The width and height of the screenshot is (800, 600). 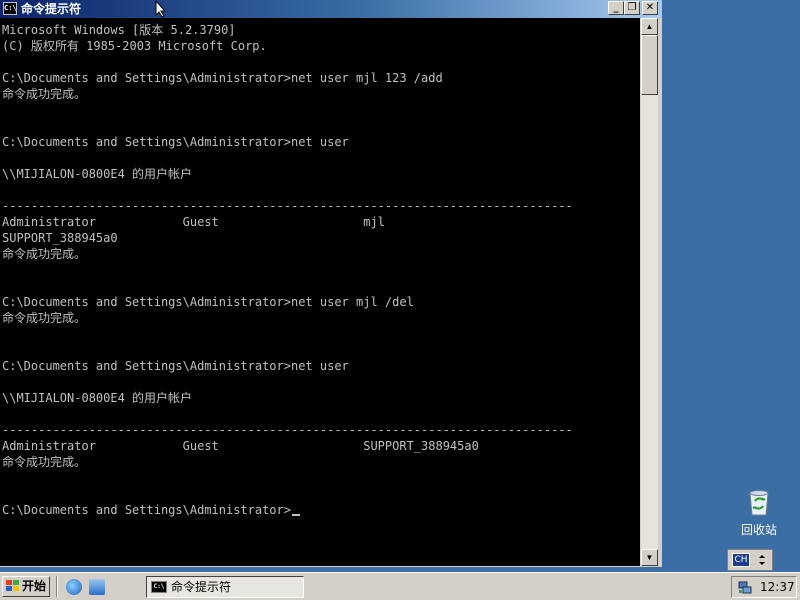 I want to click on console-line: (C) 版权所有 1985-2003 Microsoft Corp., so click(x=134, y=46).